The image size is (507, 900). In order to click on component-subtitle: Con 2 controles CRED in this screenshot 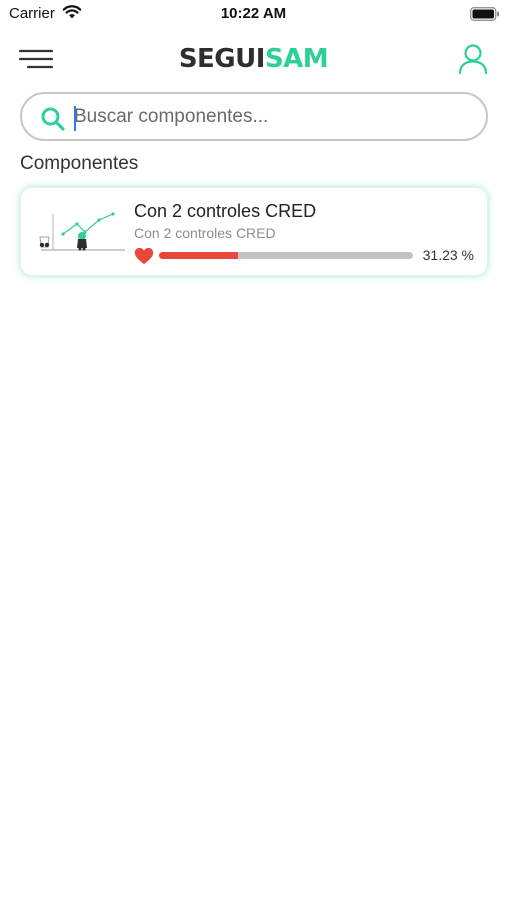, I will do `click(205, 233)`.